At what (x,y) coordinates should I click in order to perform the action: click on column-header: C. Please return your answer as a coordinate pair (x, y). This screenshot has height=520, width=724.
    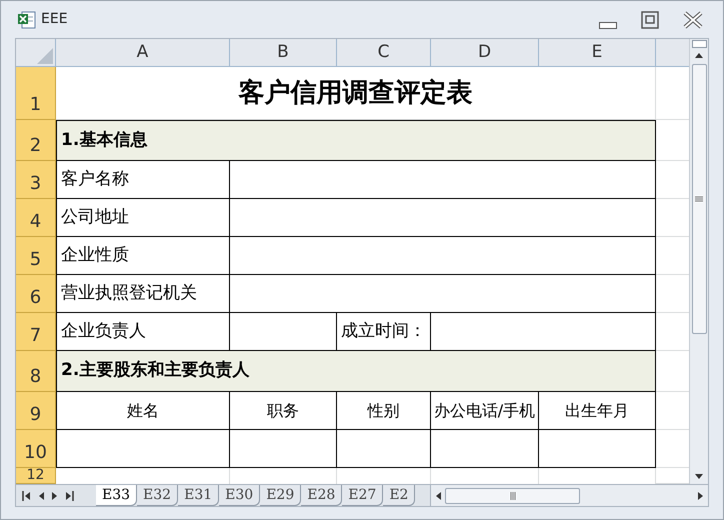
    Looking at the image, I should click on (384, 52).